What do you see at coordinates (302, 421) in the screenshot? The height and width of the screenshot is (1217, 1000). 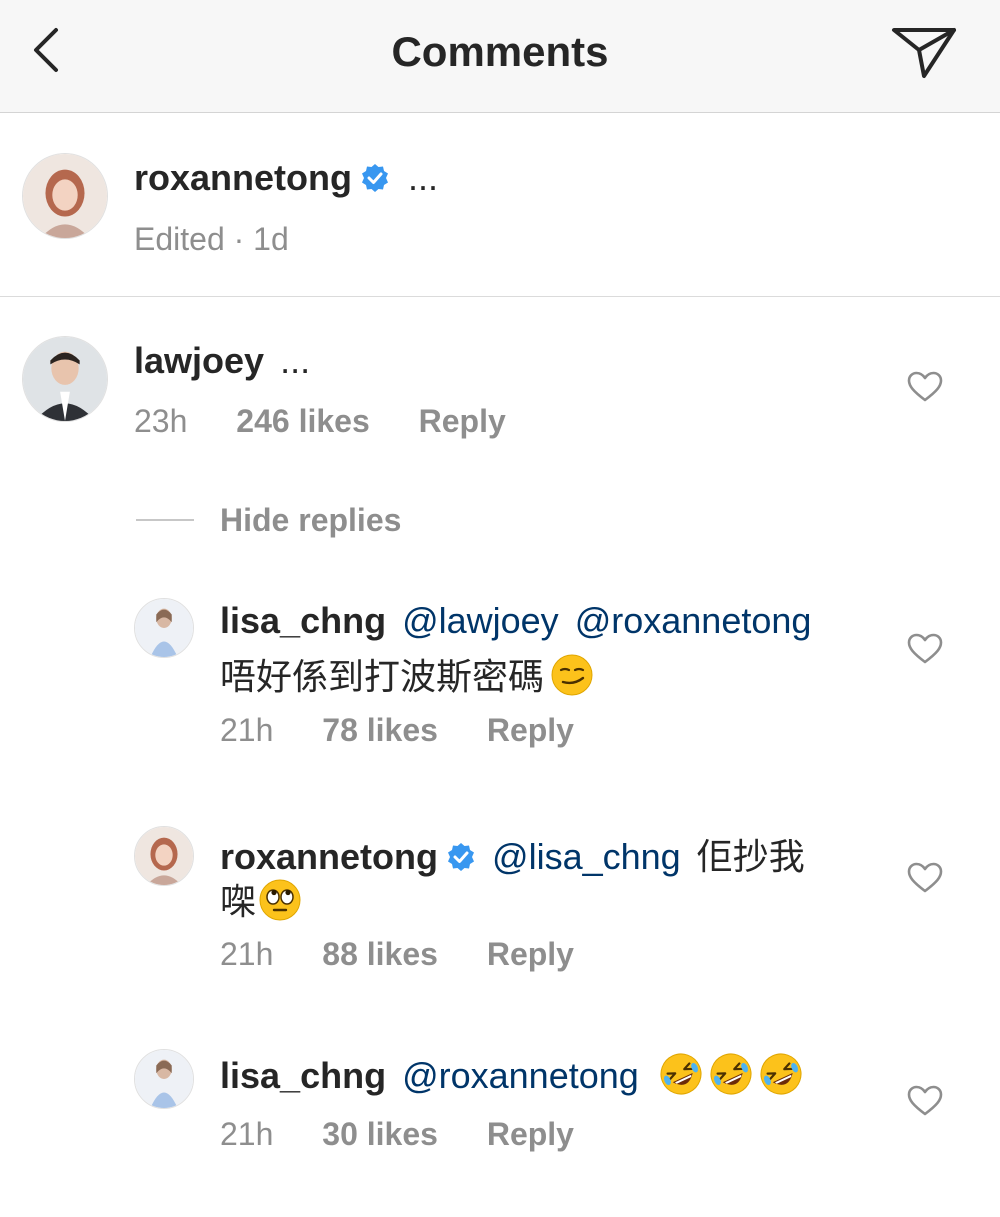 I see `likes-count: 246 likes` at bounding box center [302, 421].